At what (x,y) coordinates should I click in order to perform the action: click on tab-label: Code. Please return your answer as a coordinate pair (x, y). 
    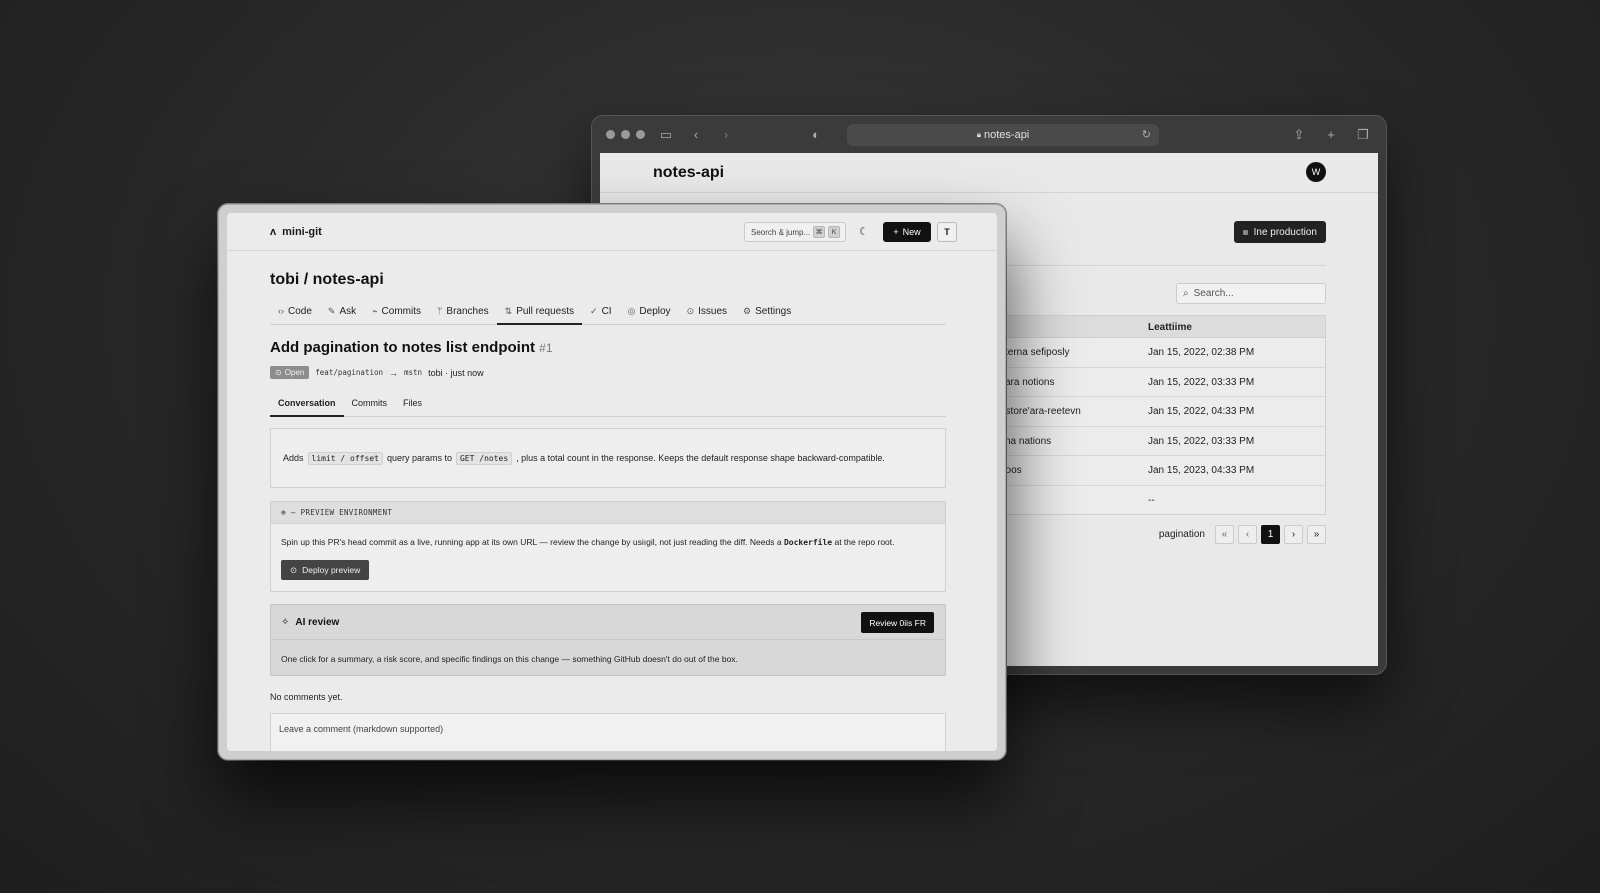
    Looking at the image, I should click on (300, 311).